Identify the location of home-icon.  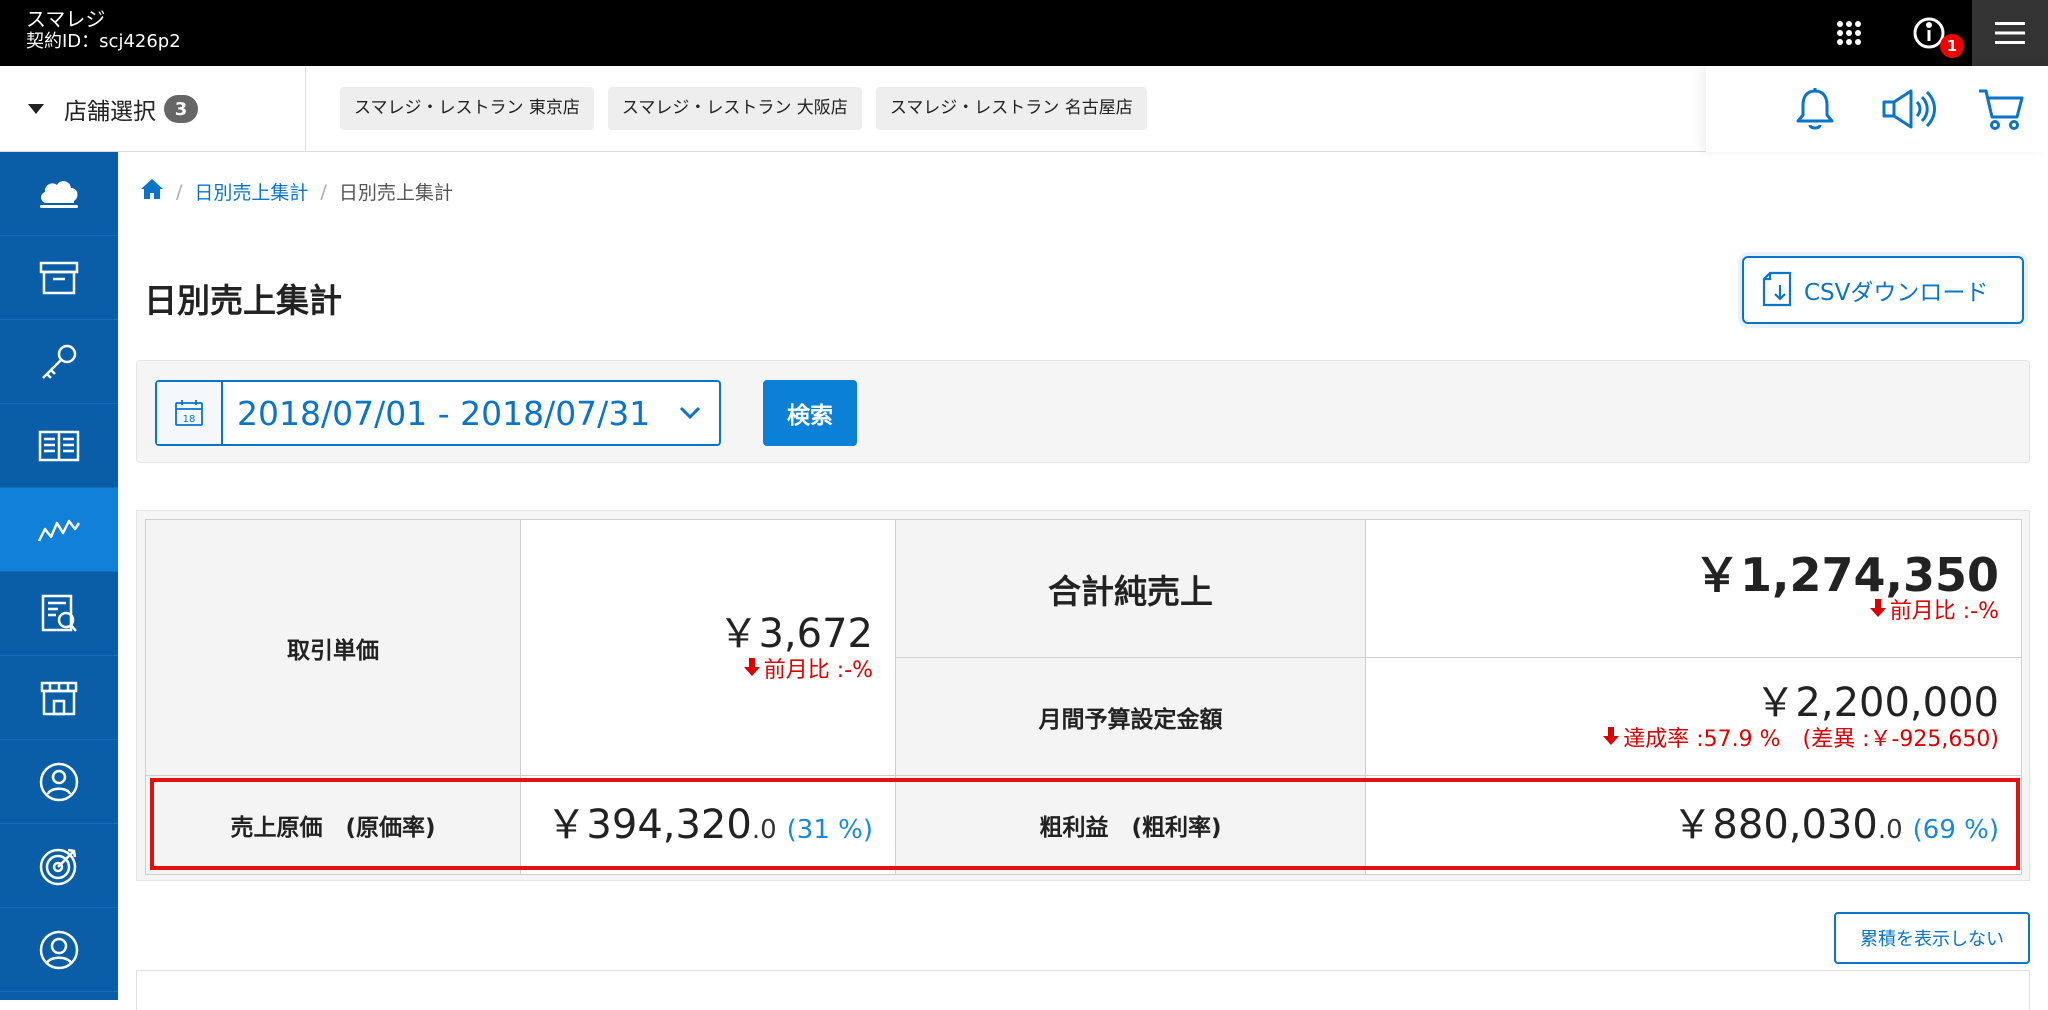
(152, 191).